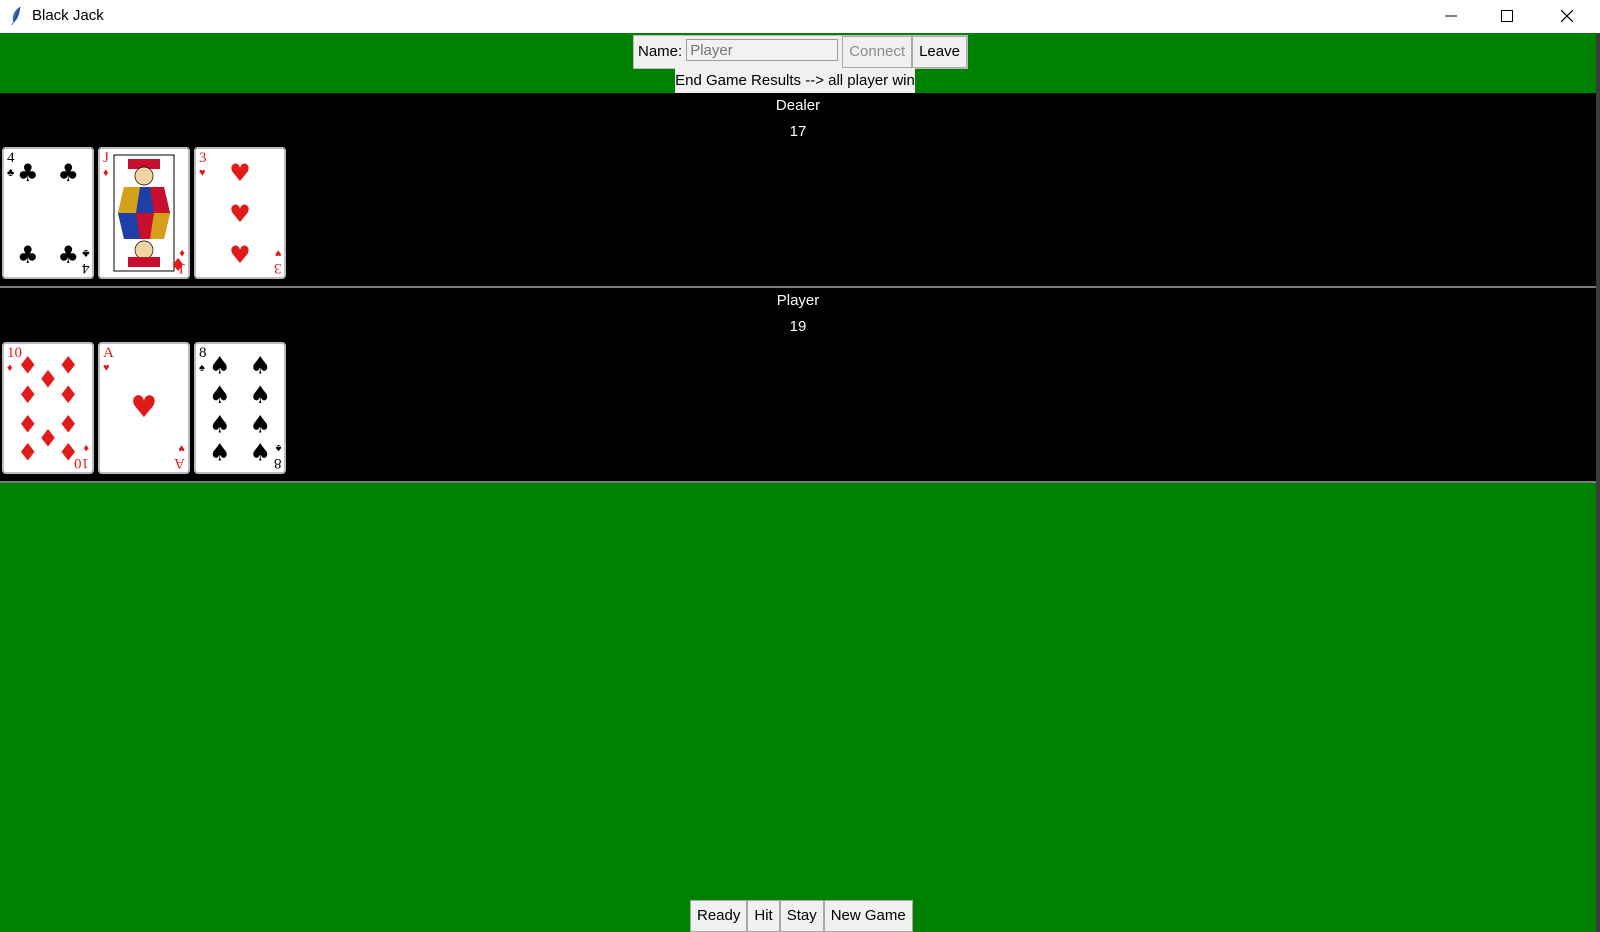  What do you see at coordinates (1451, 16) in the screenshot?
I see `minimize-button` at bounding box center [1451, 16].